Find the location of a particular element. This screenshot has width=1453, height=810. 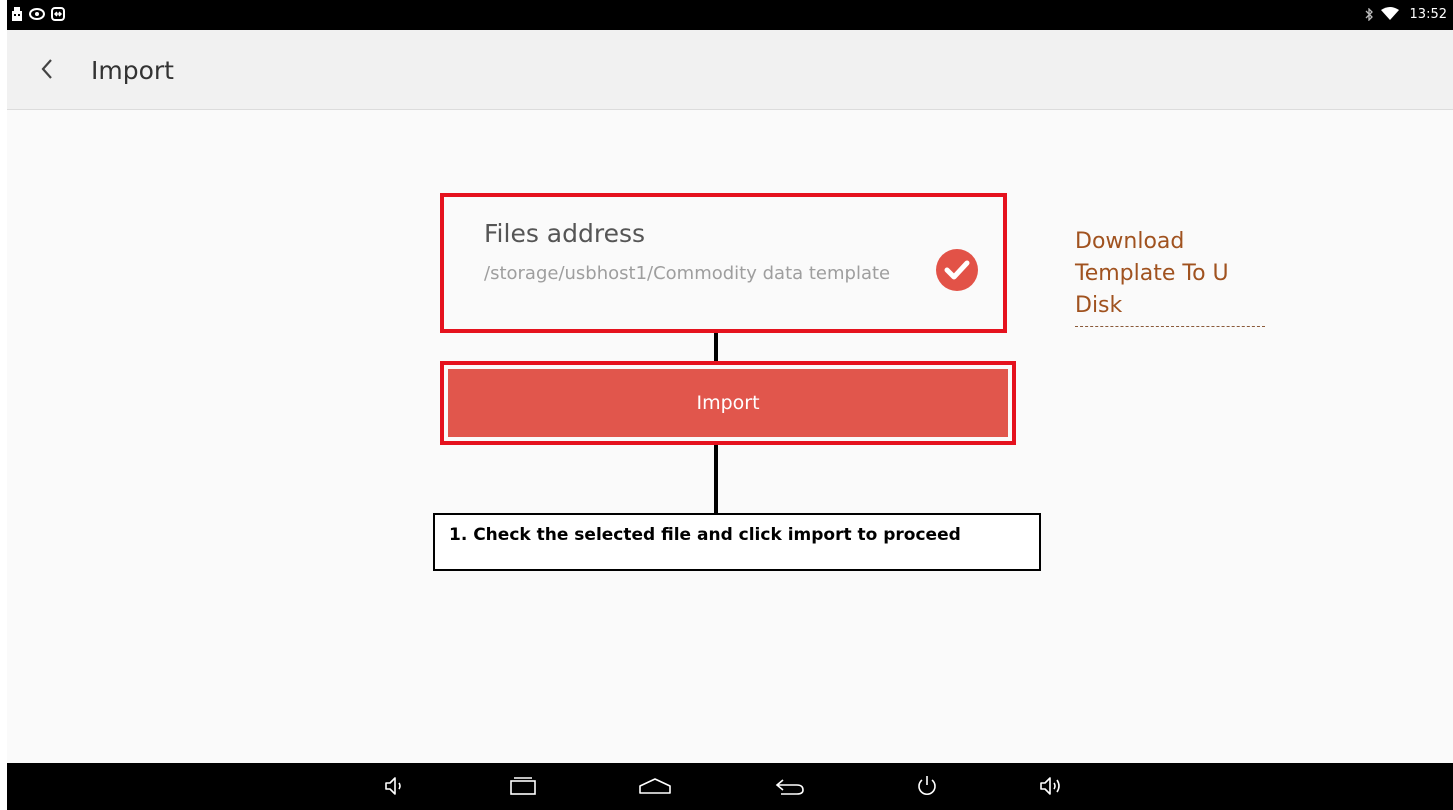

annotation-connector-bottom is located at coordinates (716, 479).